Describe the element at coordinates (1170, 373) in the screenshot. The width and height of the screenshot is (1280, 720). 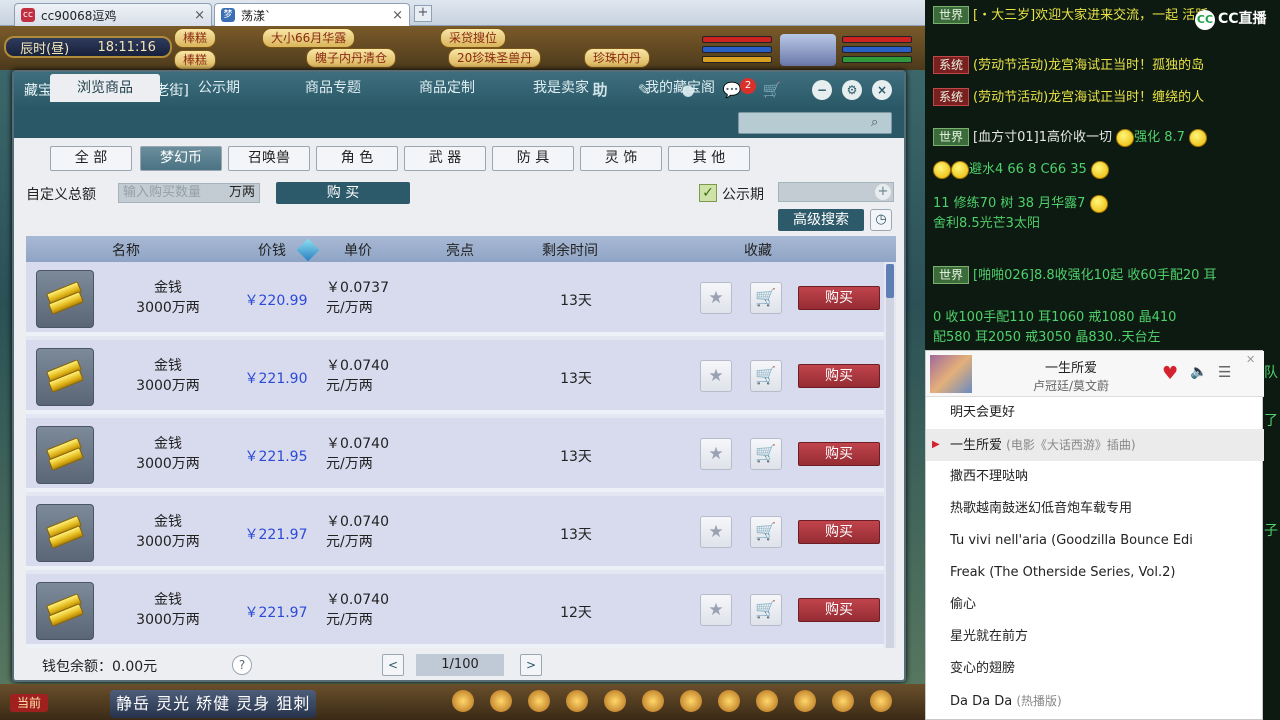
I see `heart-icon: ♥` at that location.